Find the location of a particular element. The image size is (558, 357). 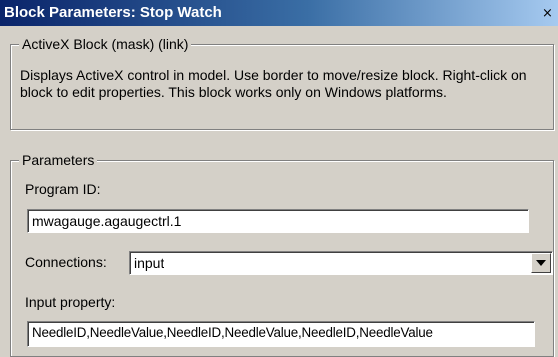

close-icon: × is located at coordinates (547, 13).